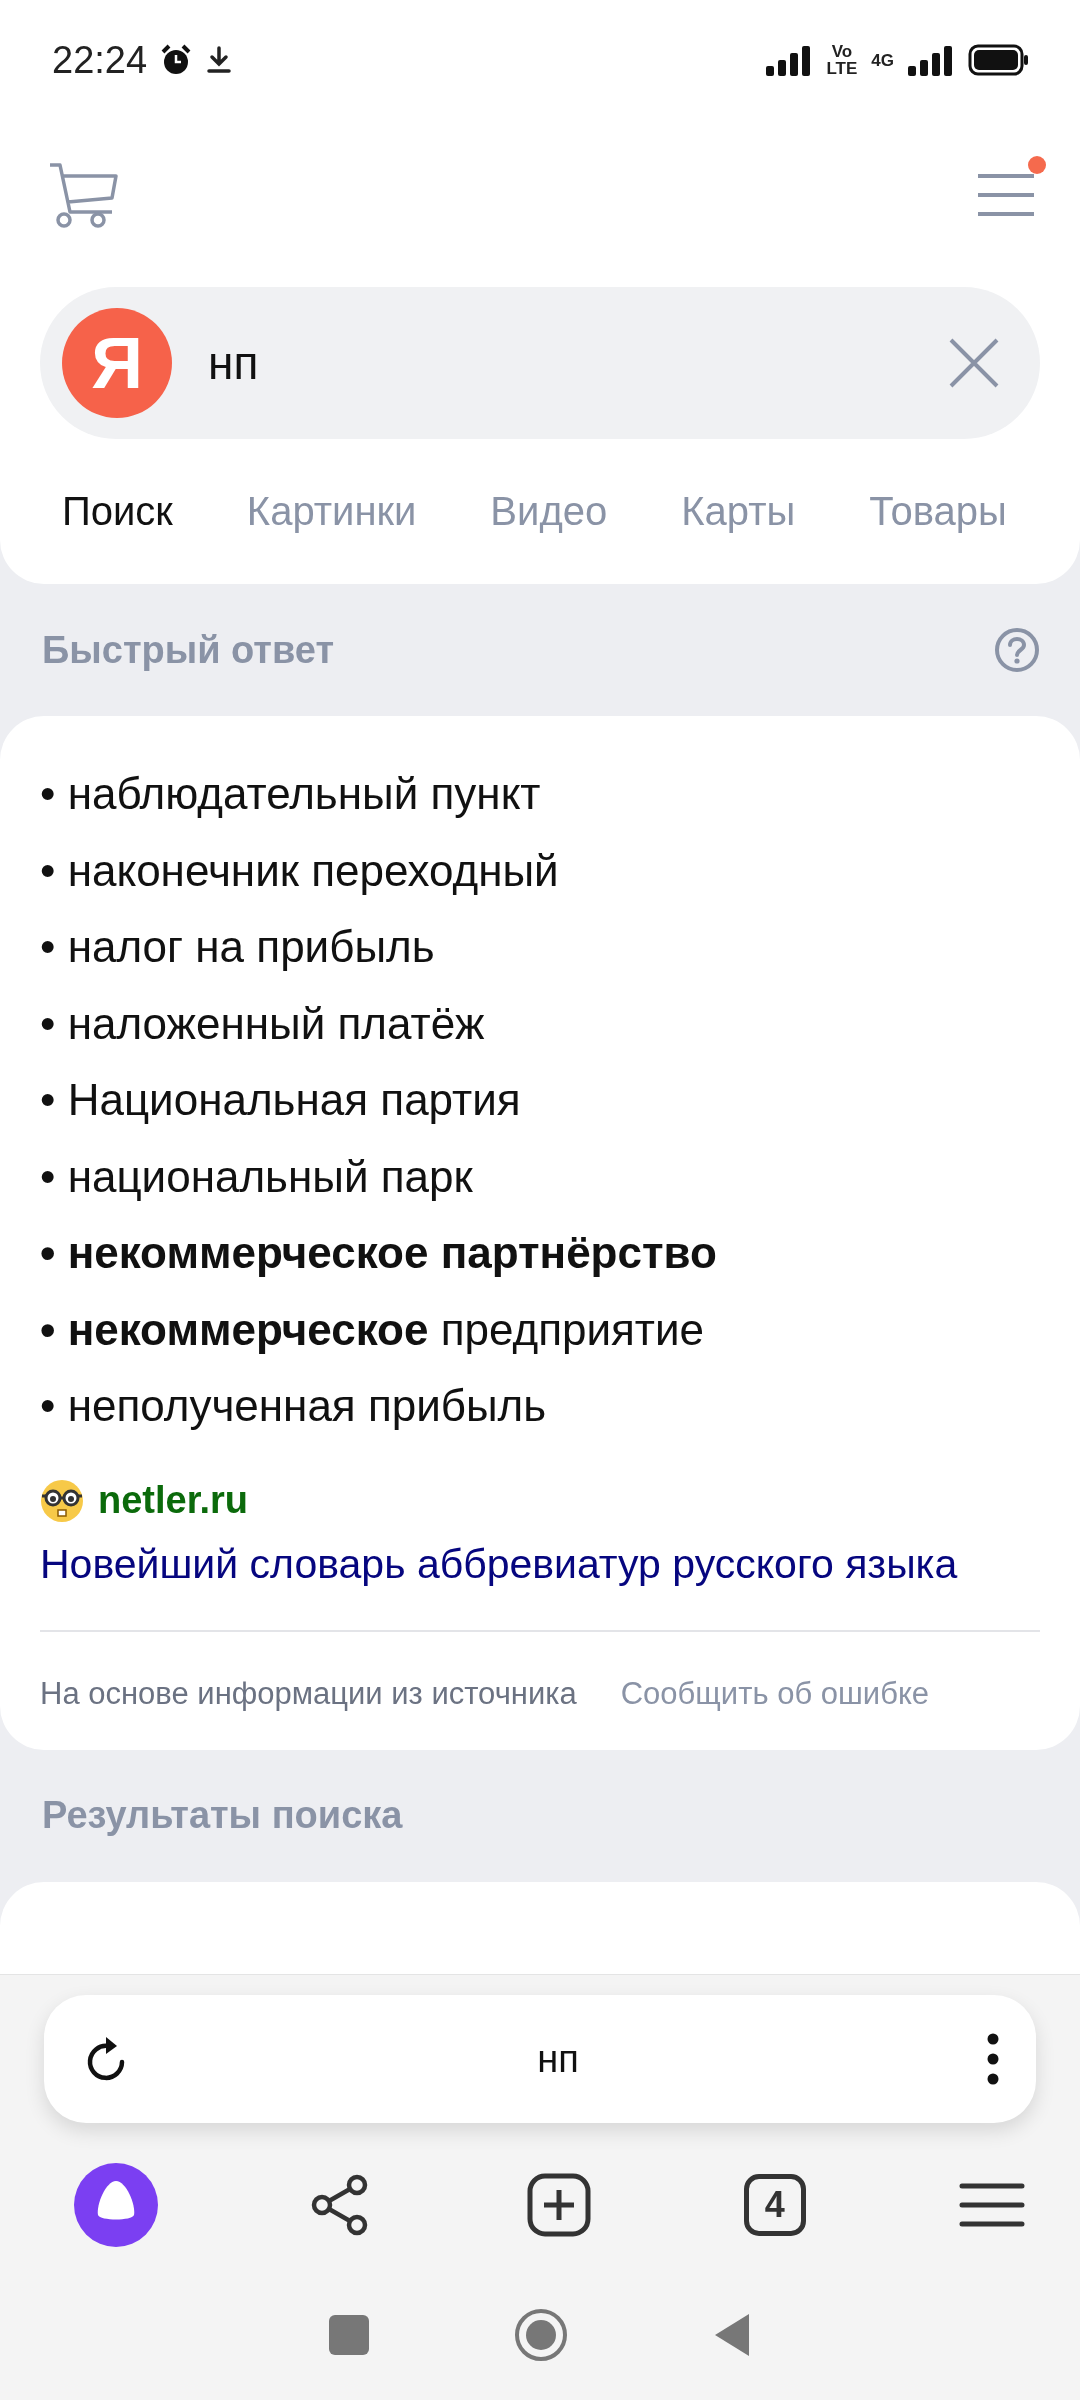 The width and height of the screenshot is (1080, 2400). What do you see at coordinates (116, 2205) in the screenshot?
I see `assistant-icon` at bounding box center [116, 2205].